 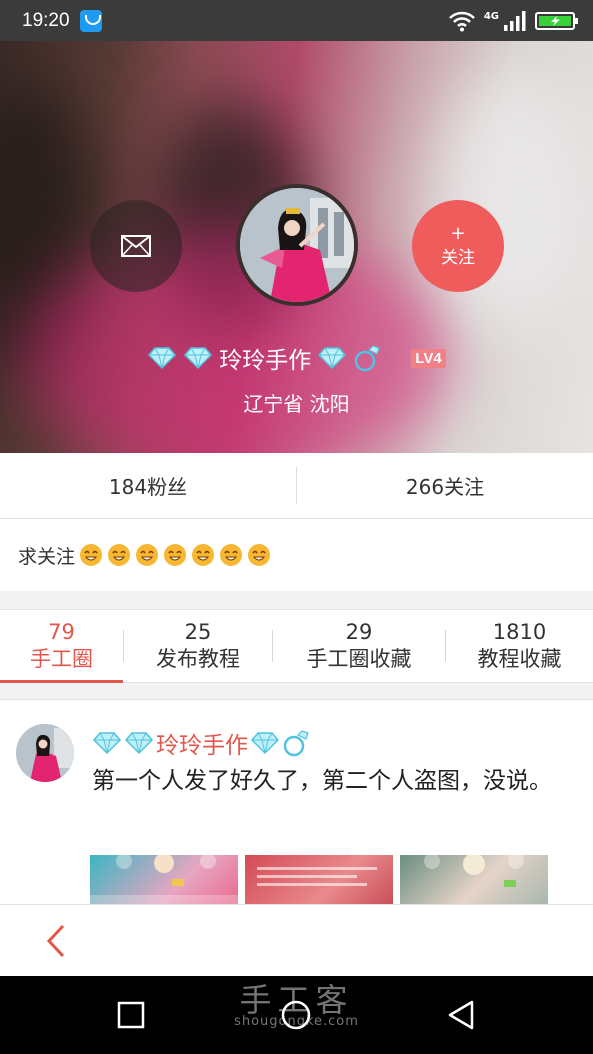 What do you see at coordinates (556, 20) in the screenshot?
I see `battery-charging-icon` at bounding box center [556, 20].